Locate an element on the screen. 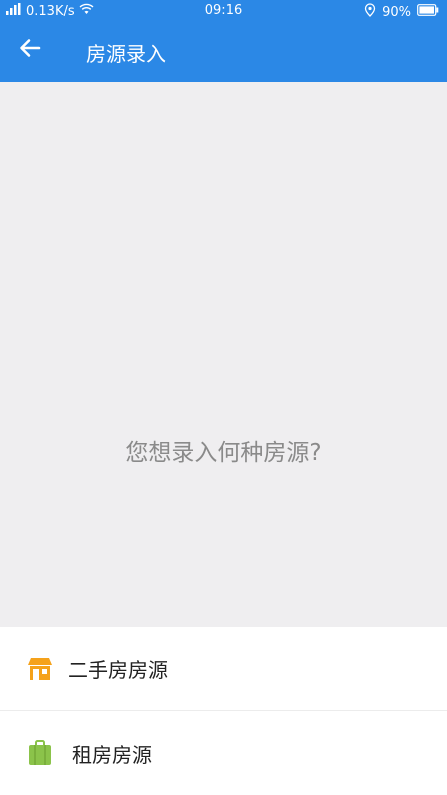  top-bar: 0.13K/s 09:16 90% 房源录入 is located at coordinates (223, 41).